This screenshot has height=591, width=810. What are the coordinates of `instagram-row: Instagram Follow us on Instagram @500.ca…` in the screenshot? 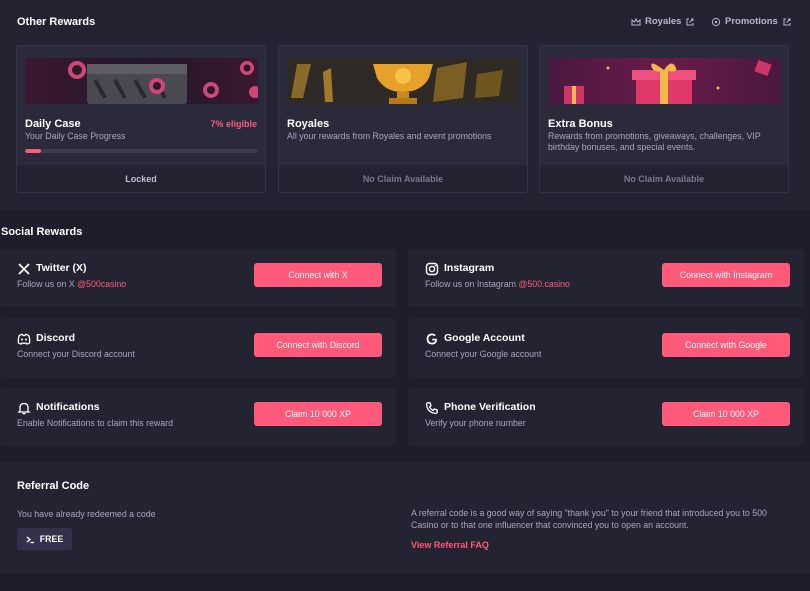 It's located at (606, 278).